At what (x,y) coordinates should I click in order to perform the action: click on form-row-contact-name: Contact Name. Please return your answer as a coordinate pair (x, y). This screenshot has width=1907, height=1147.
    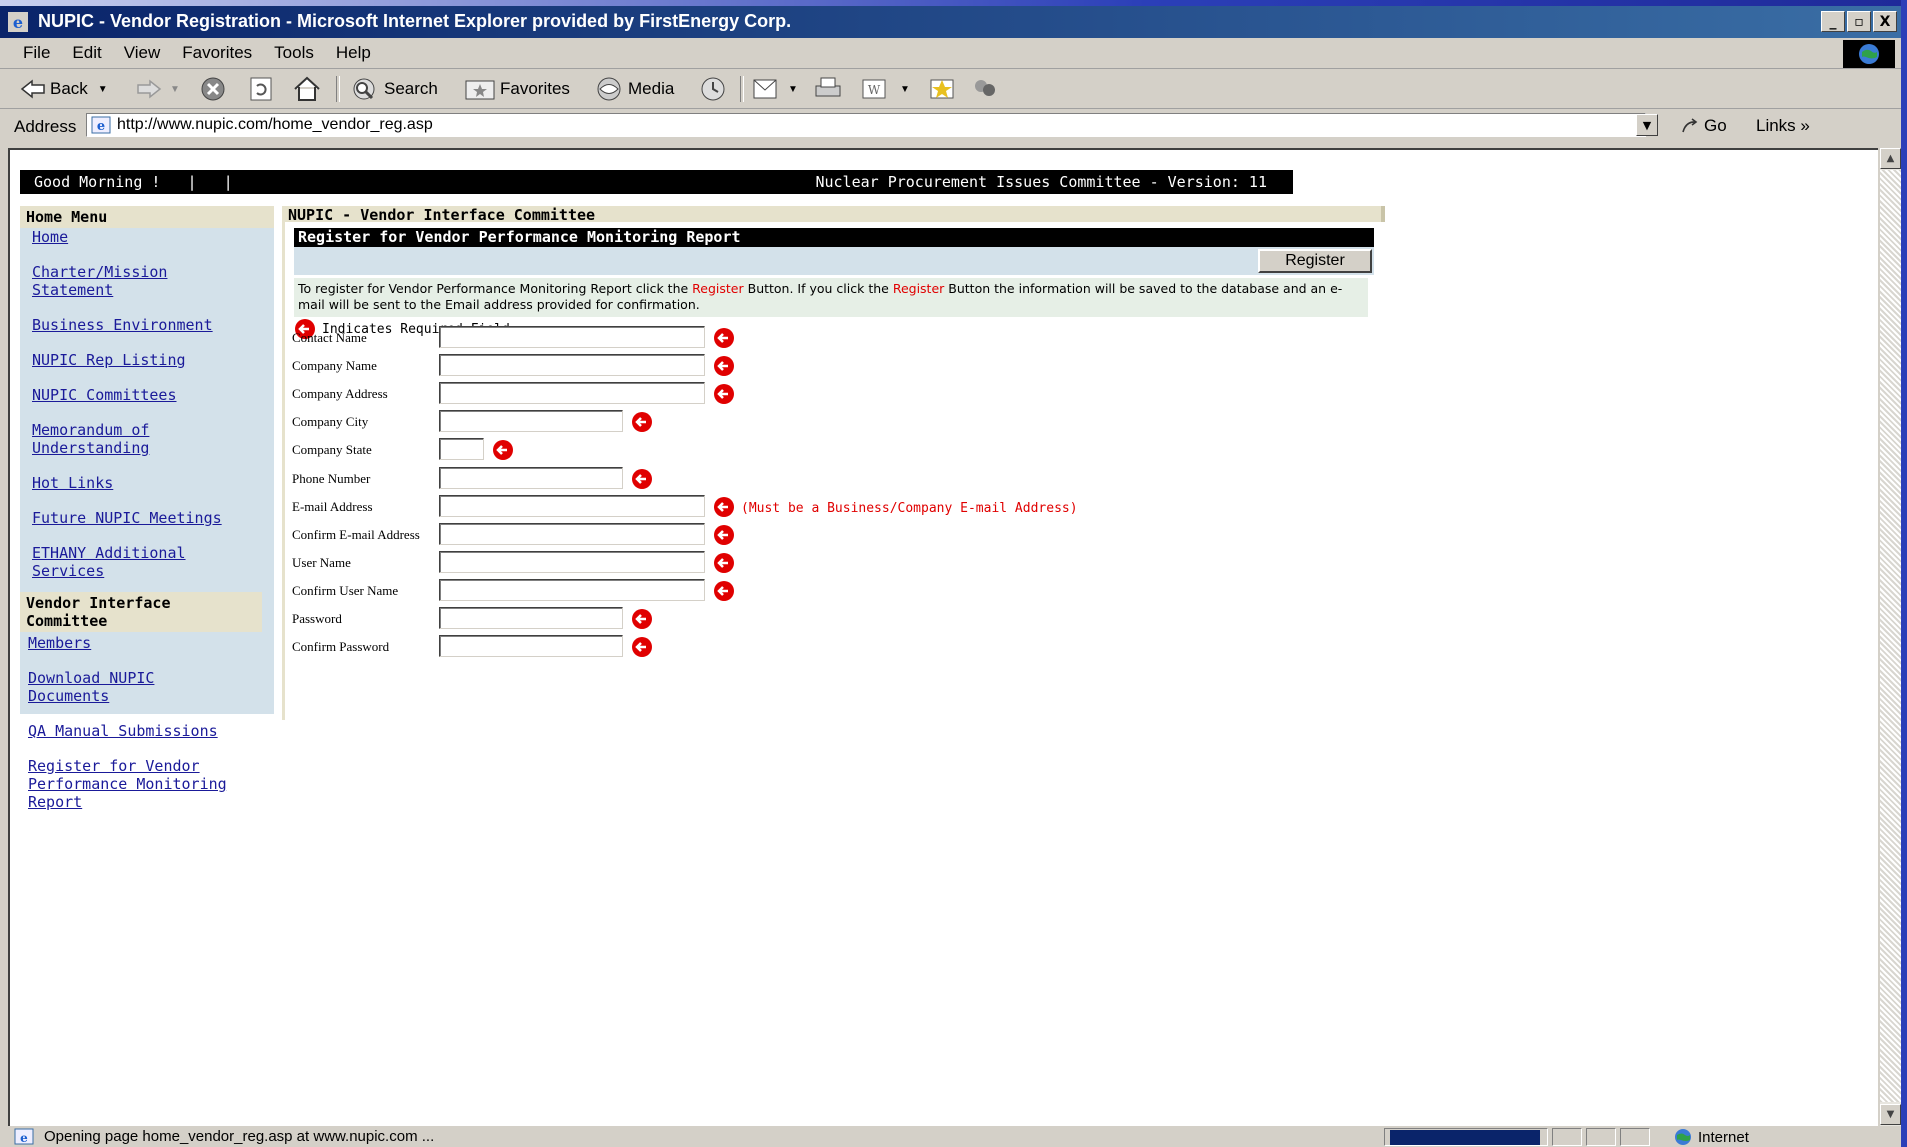
    Looking at the image, I should click on (742, 338).